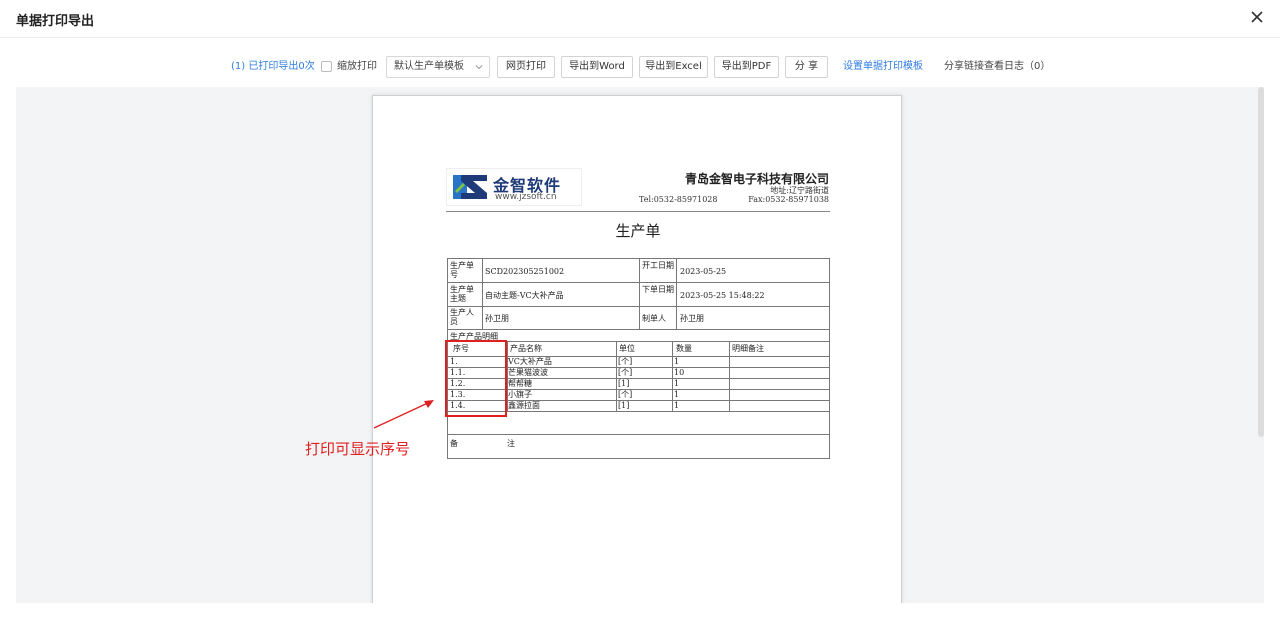 The image size is (1280, 620). I want to click on row-divider, so click(638, 329).